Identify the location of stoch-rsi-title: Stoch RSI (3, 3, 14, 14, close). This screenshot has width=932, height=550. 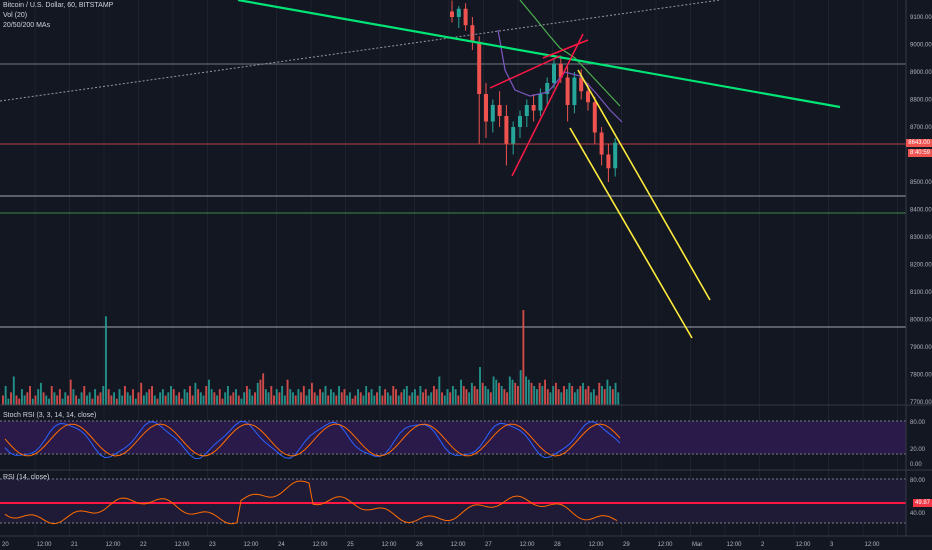
(49, 415).